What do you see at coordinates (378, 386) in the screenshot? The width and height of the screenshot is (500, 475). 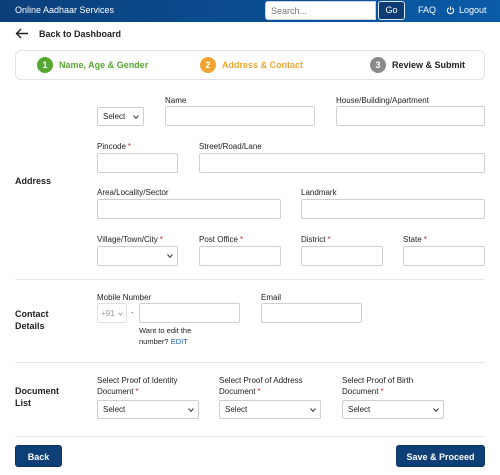 I see `birth-proof-label: Select Proof of Birth Document *` at bounding box center [378, 386].